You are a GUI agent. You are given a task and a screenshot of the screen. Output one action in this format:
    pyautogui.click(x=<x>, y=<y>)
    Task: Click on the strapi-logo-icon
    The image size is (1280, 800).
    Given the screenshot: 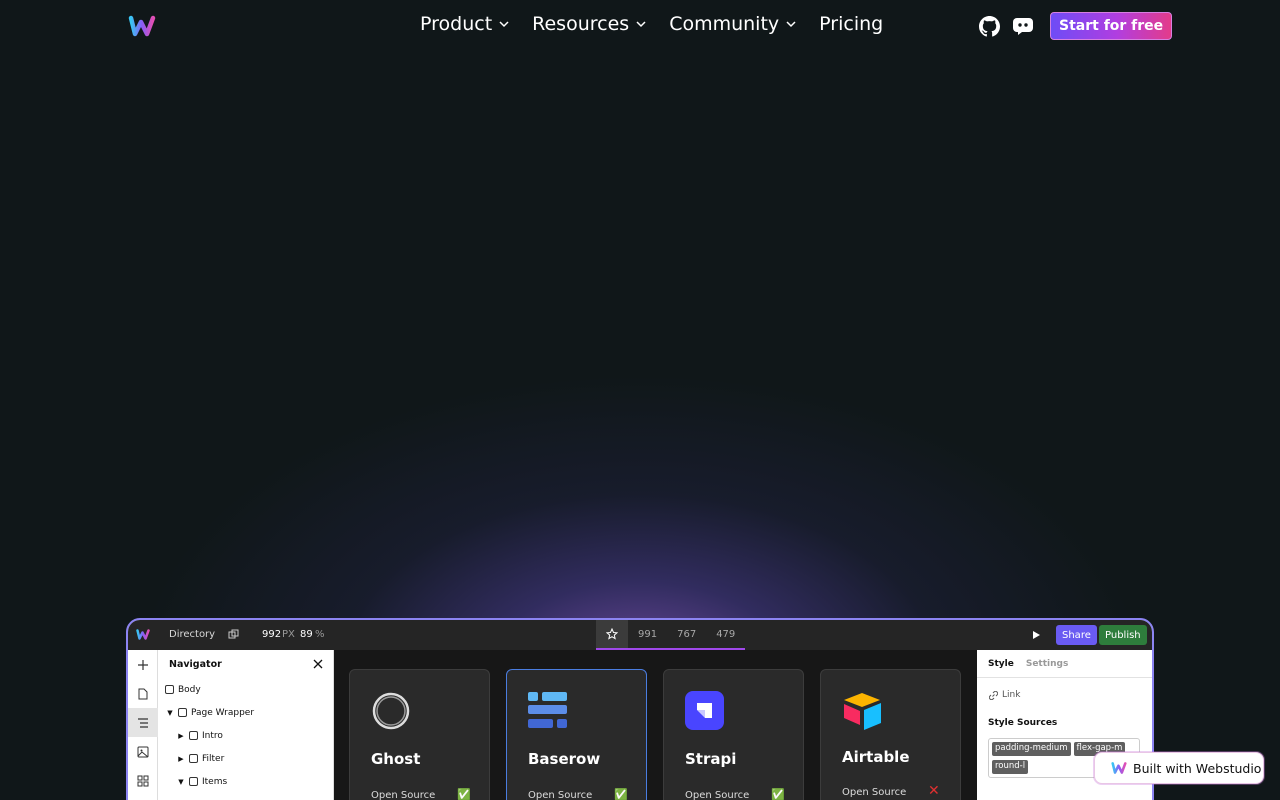 What is the action you would take?
    pyautogui.click(x=704, y=710)
    